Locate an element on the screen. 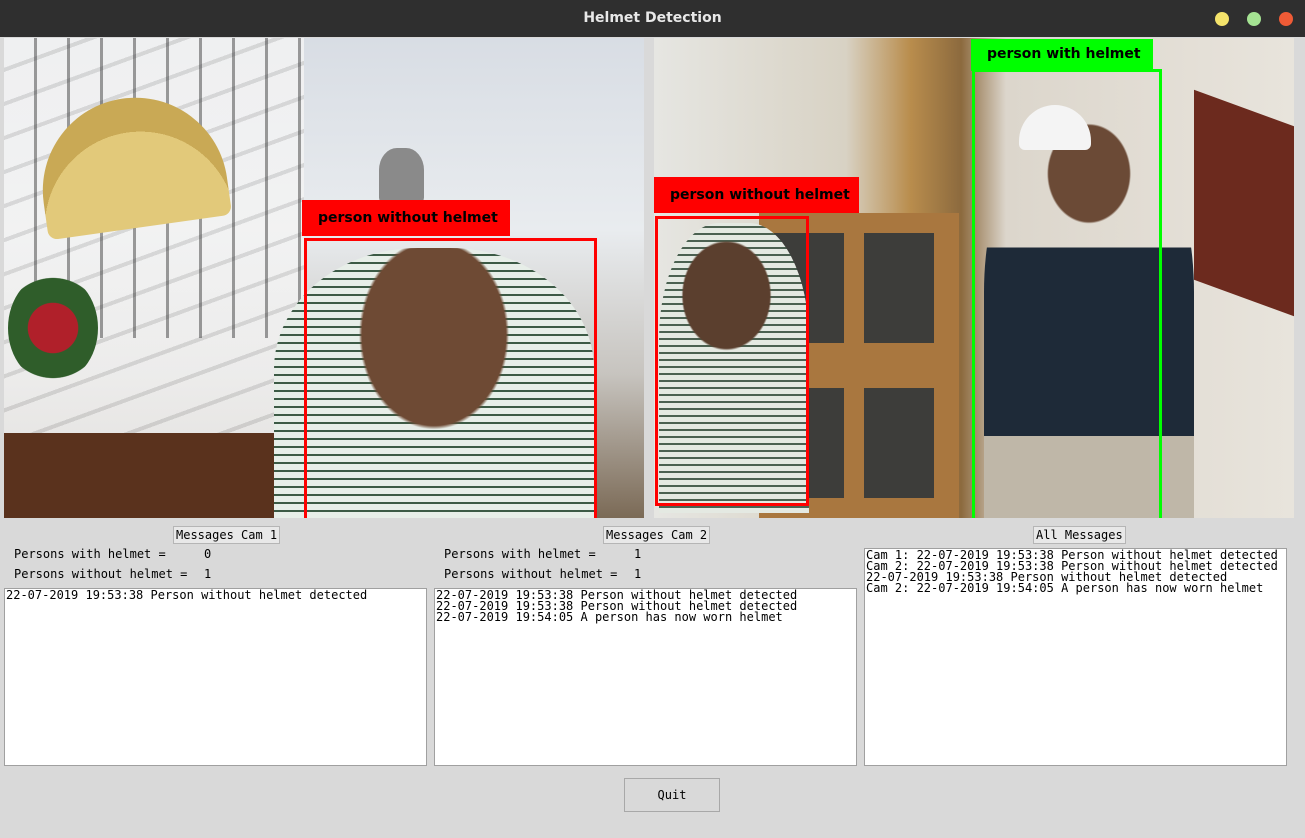 This screenshot has height=838, width=1305. cam1-without-helmet-label: Persons without helmet = is located at coordinates (101, 574).